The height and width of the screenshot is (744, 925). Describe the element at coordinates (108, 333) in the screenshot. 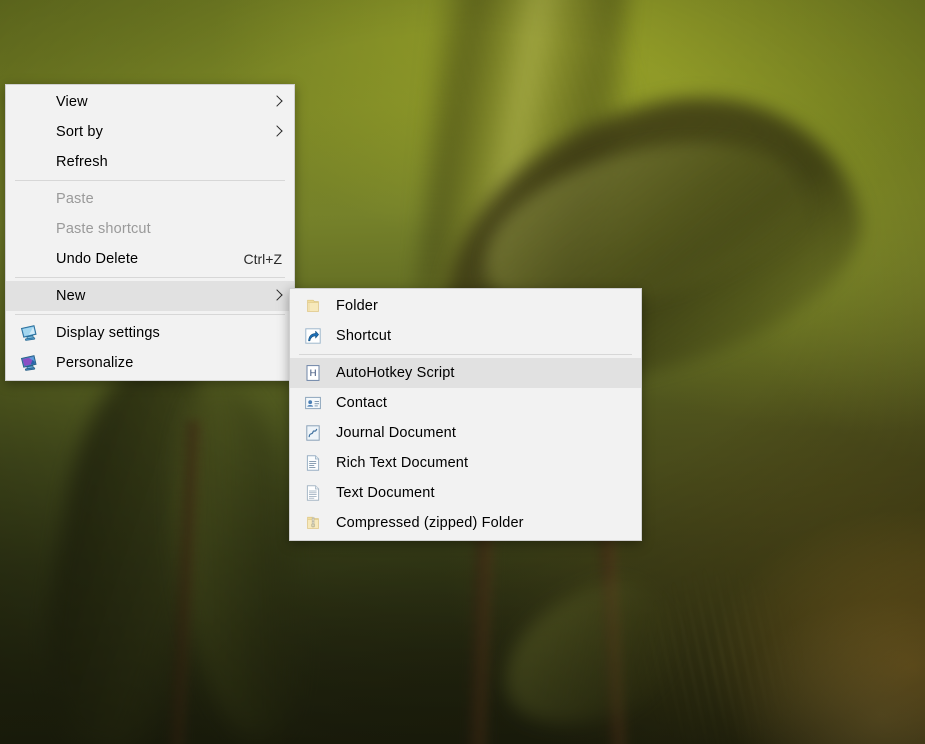

I see `menu-item-label: Display settings` at that location.